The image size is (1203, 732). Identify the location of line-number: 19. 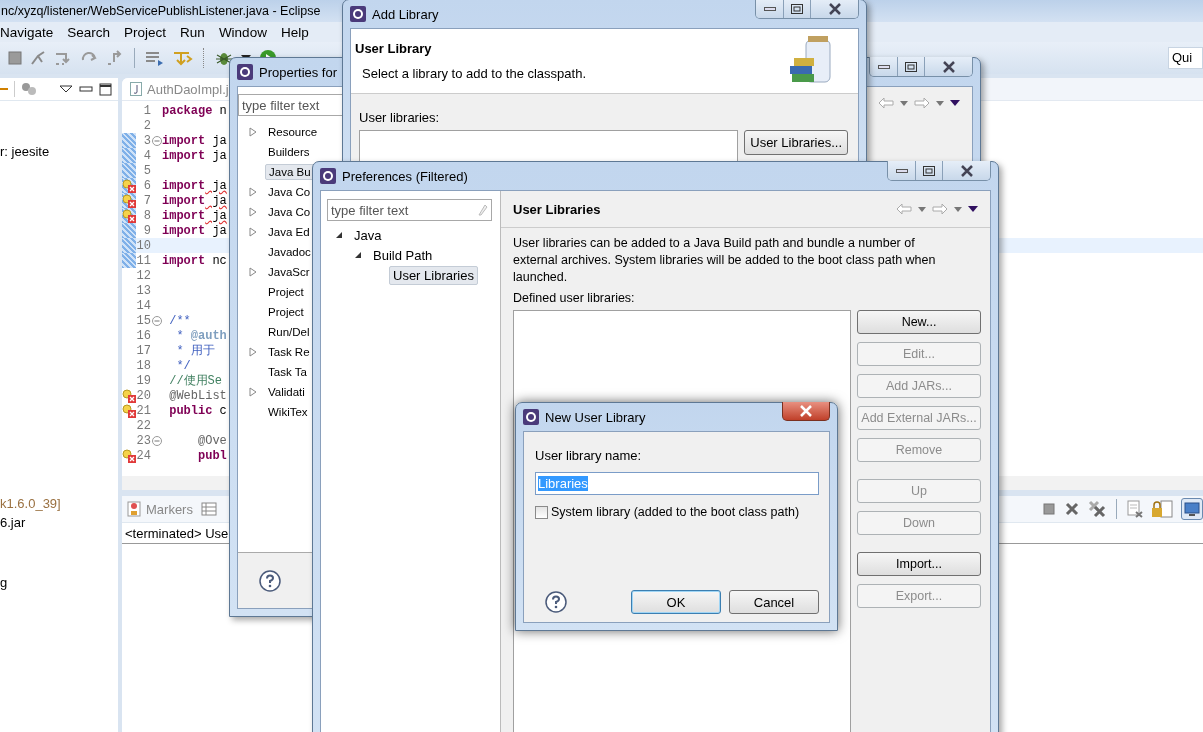
(143, 380).